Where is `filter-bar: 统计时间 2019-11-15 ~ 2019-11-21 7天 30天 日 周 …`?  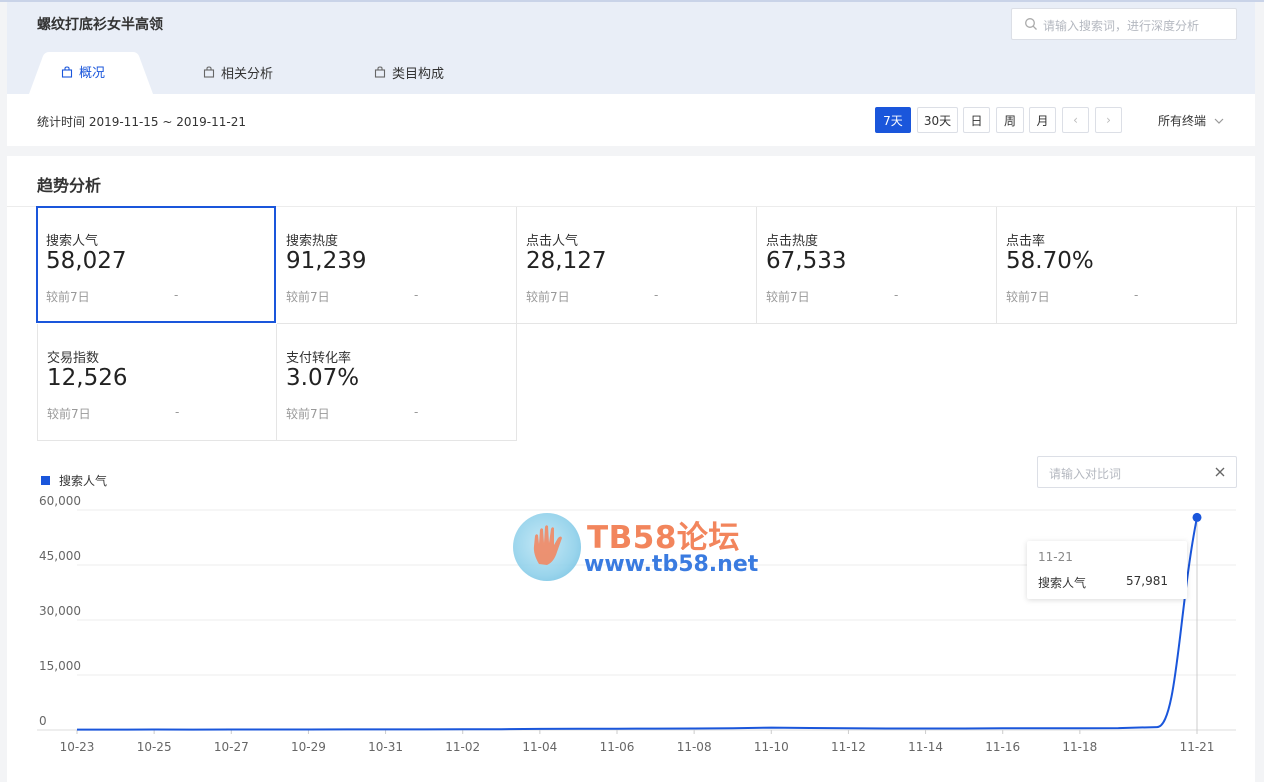
filter-bar: 统计时间 2019-11-15 ~ 2019-11-21 7天 30天 日 周 … is located at coordinates (631, 120).